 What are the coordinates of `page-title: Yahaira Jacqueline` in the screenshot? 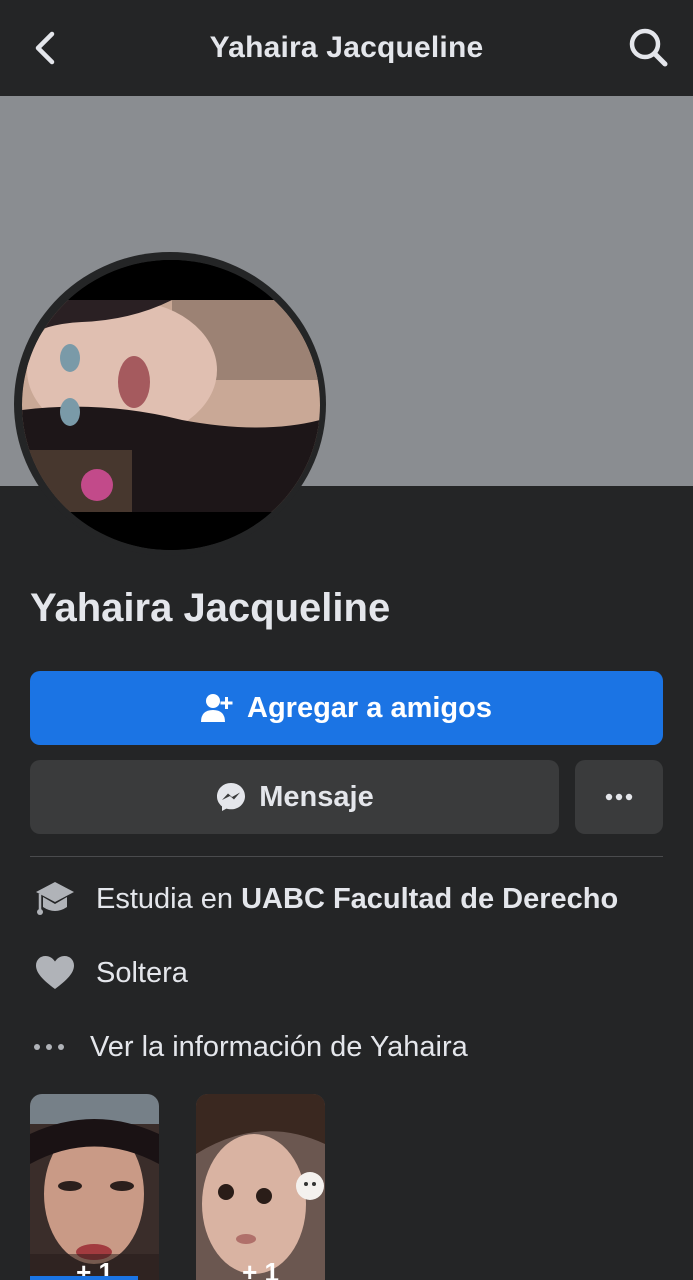 It's located at (346, 47).